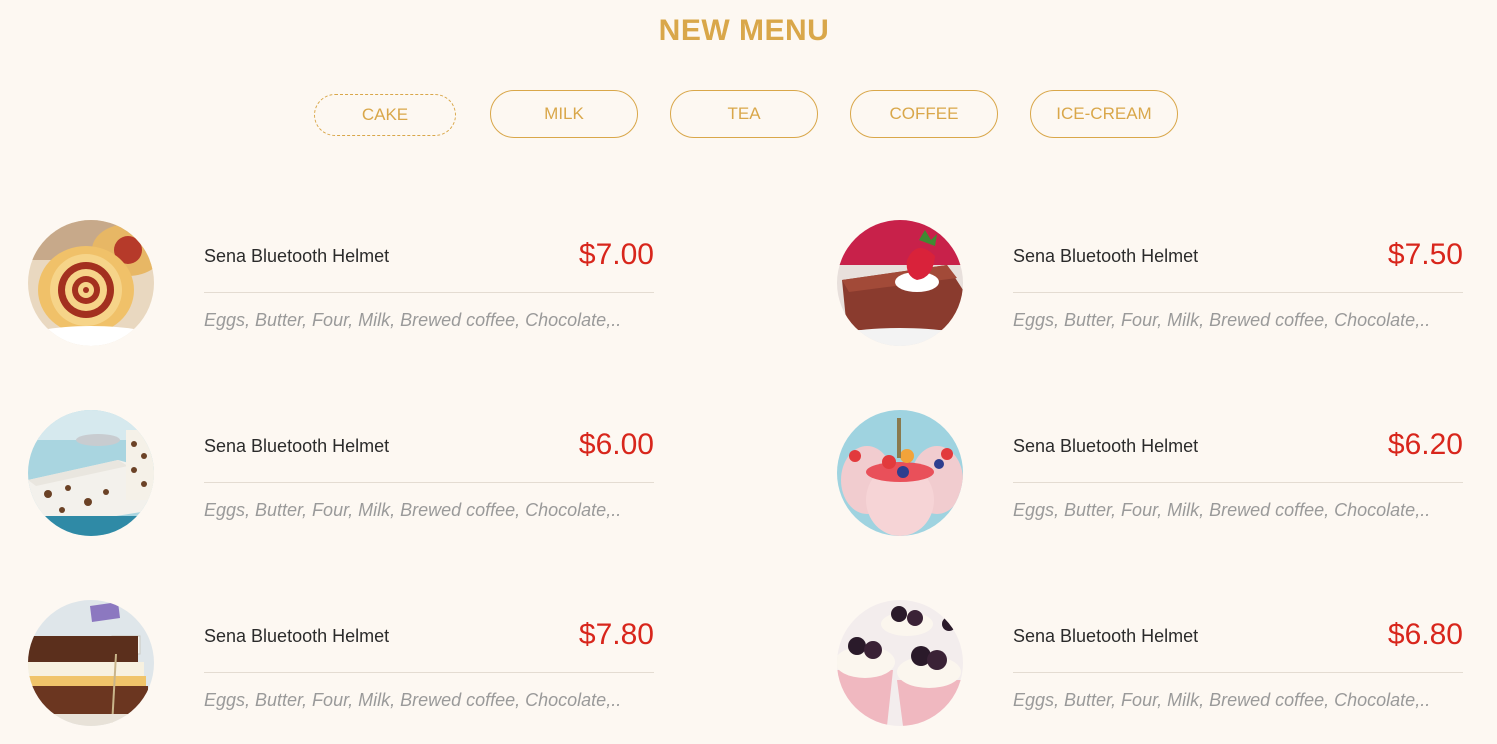  Describe the element at coordinates (564, 114) in the screenshot. I see `tab-milk: MILK` at that location.